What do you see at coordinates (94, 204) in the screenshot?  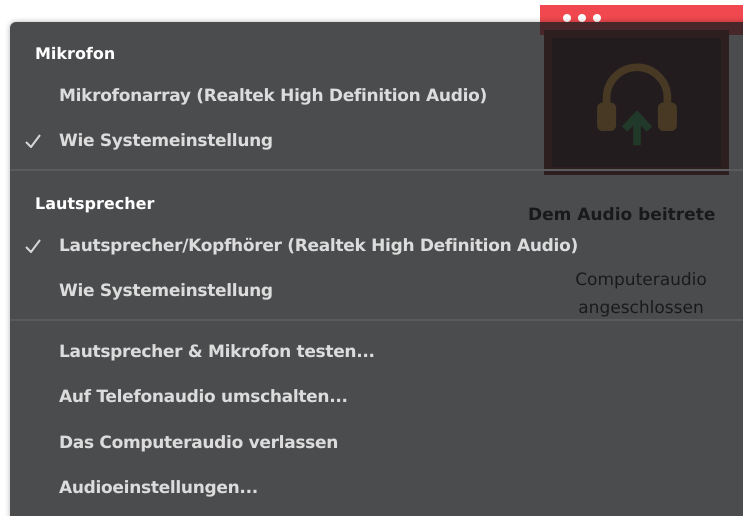 I see `section-header: Lautsprecher` at bounding box center [94, 204].